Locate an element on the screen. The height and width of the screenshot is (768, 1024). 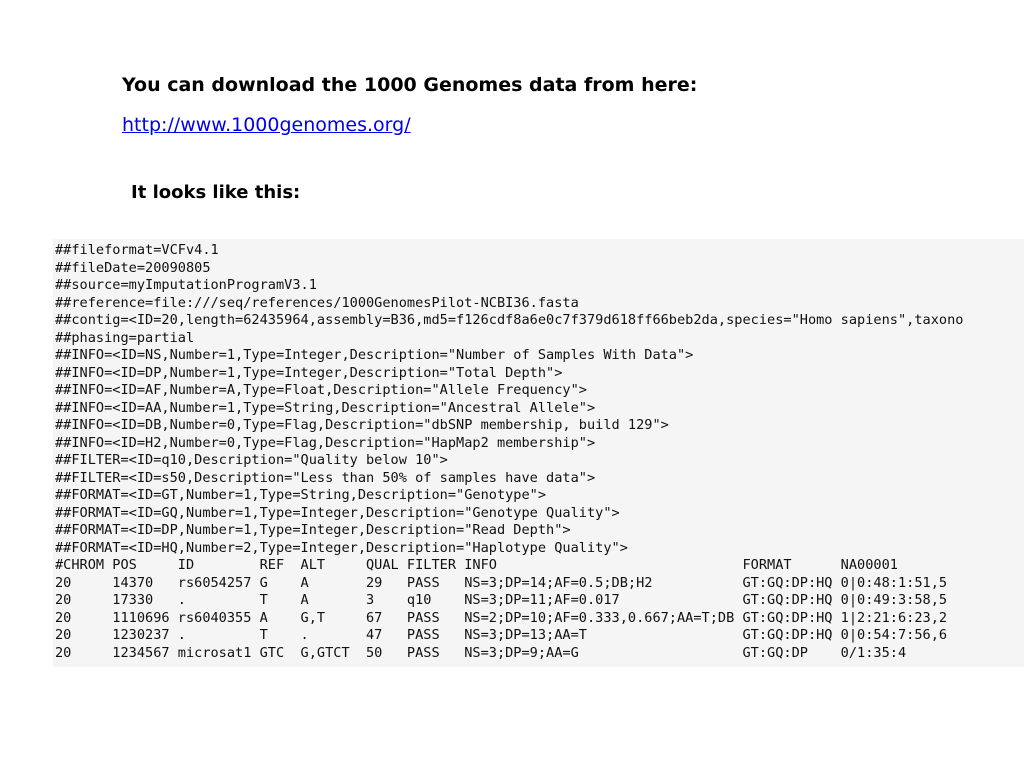
genomes-link: http://www.1000genomes.org/ is located at coordinates (266, 125).